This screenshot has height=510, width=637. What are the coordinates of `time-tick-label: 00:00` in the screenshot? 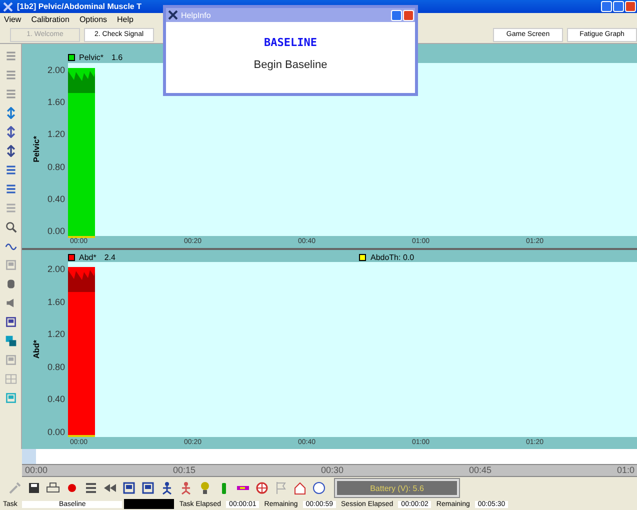 It's located at (36, 470).